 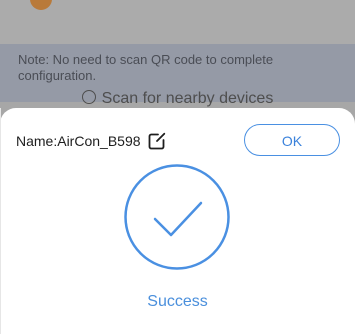 What do you see at coordinates (177, 217) in the screenshot?
I see `success-check-icon` at bounding box center [177, 217].